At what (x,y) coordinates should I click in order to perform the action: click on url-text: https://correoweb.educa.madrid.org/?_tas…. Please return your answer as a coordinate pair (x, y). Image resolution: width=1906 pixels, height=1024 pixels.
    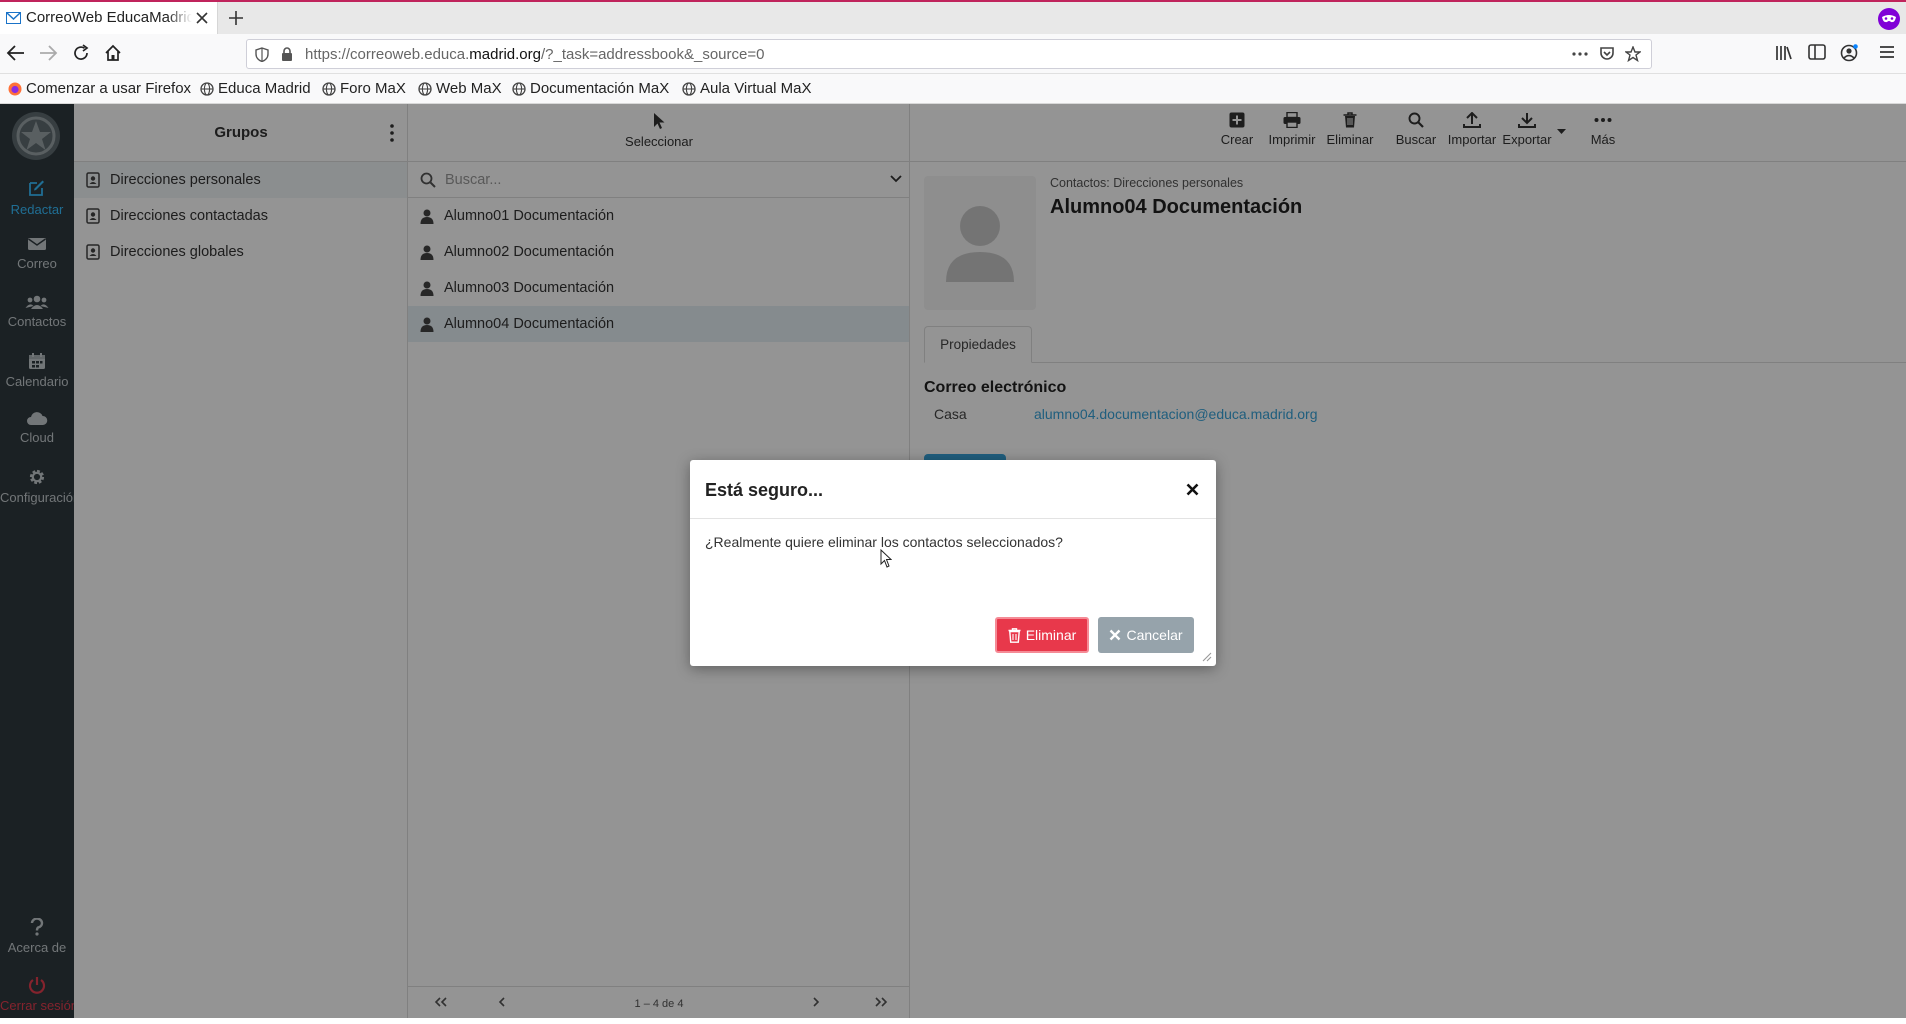
    Looking at the image, I should click on (535, 54).